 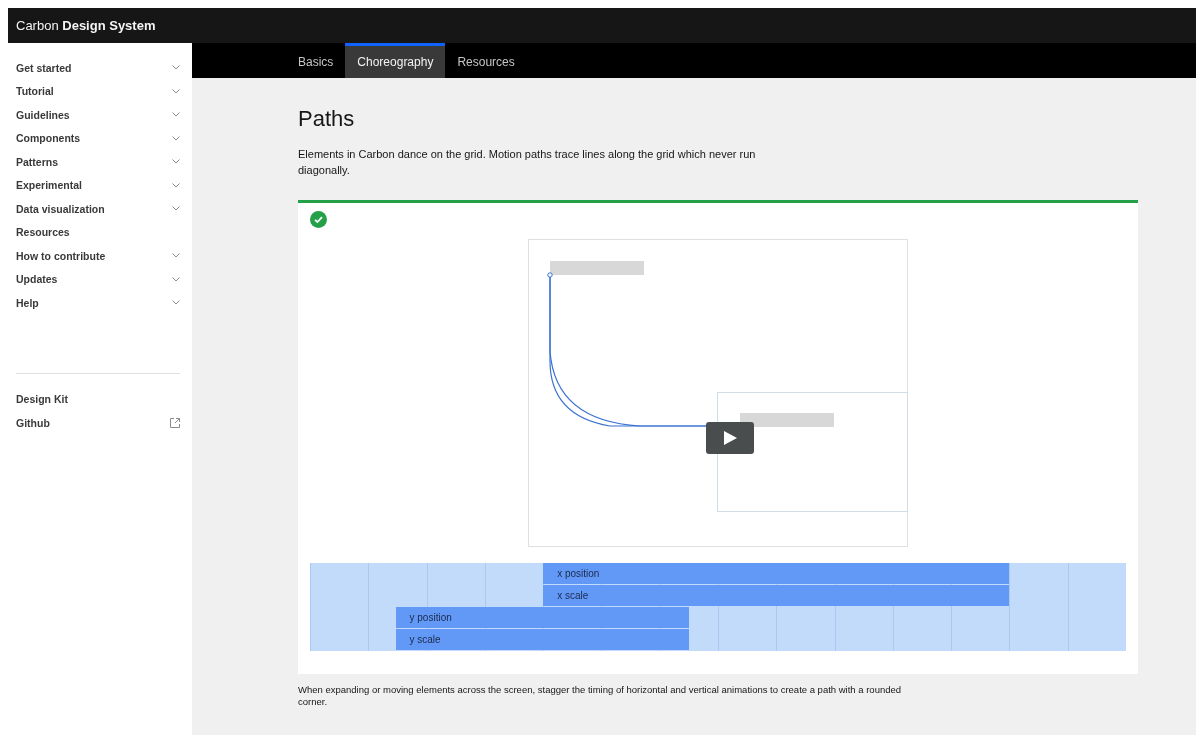 I want to click on sidebar-item: Patterns, so click(x=100, y=162).